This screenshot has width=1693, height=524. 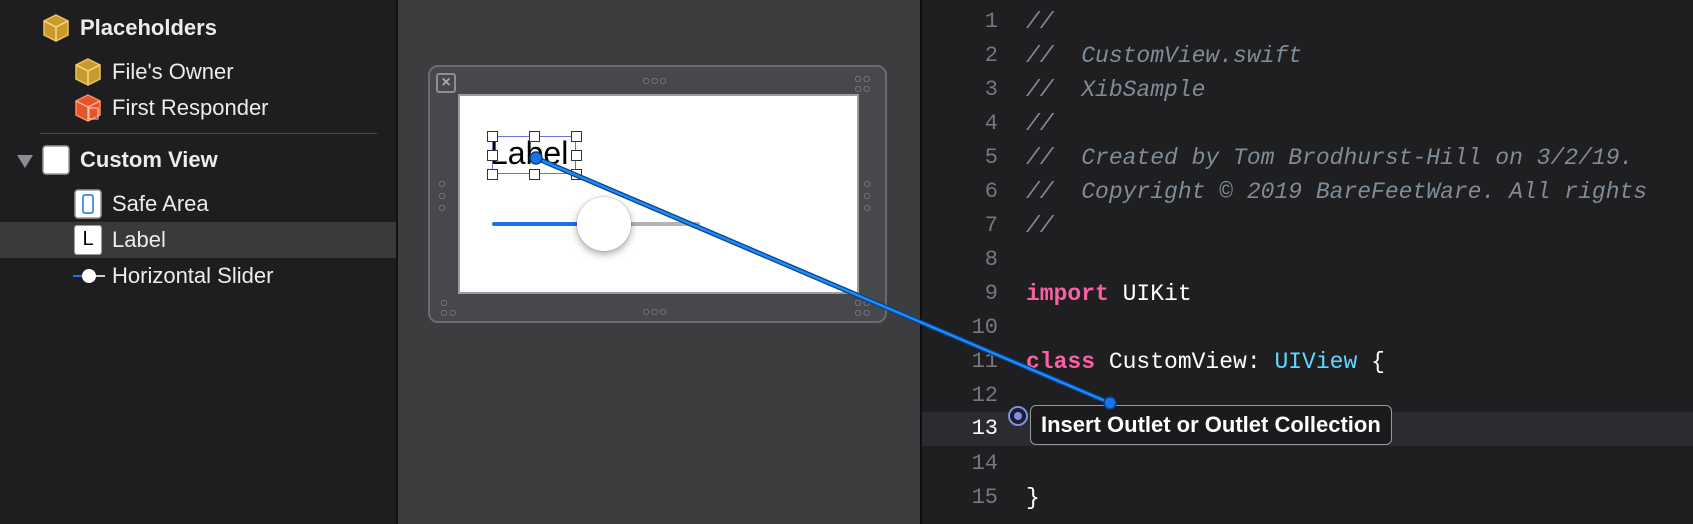 What do you see at coordinates (984, 395) in the screenshot?
I see `line-number: 12` at bounding box center [984, 395].